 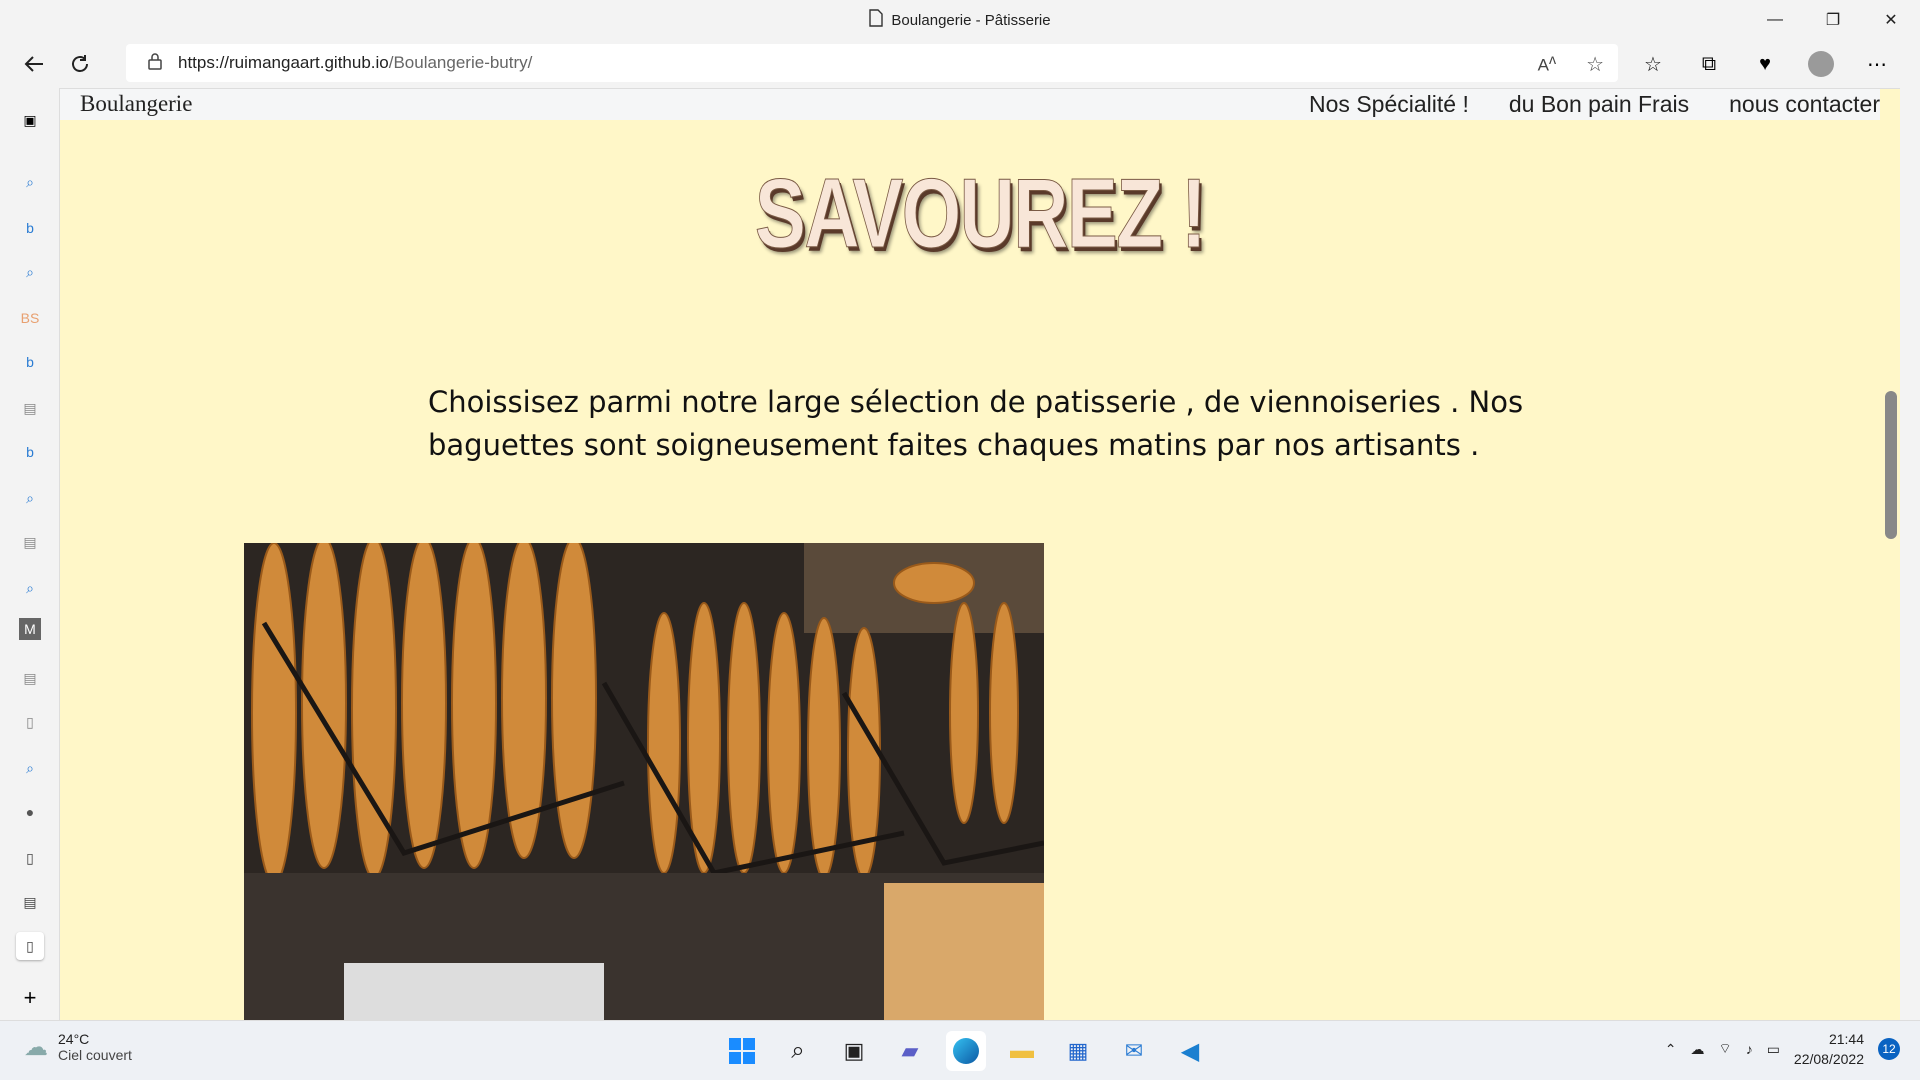 What do you see at coordinates (1889, 1049) in the screenshot?
I see `notification-badge: 12` at bounding box center [1889, 1049].